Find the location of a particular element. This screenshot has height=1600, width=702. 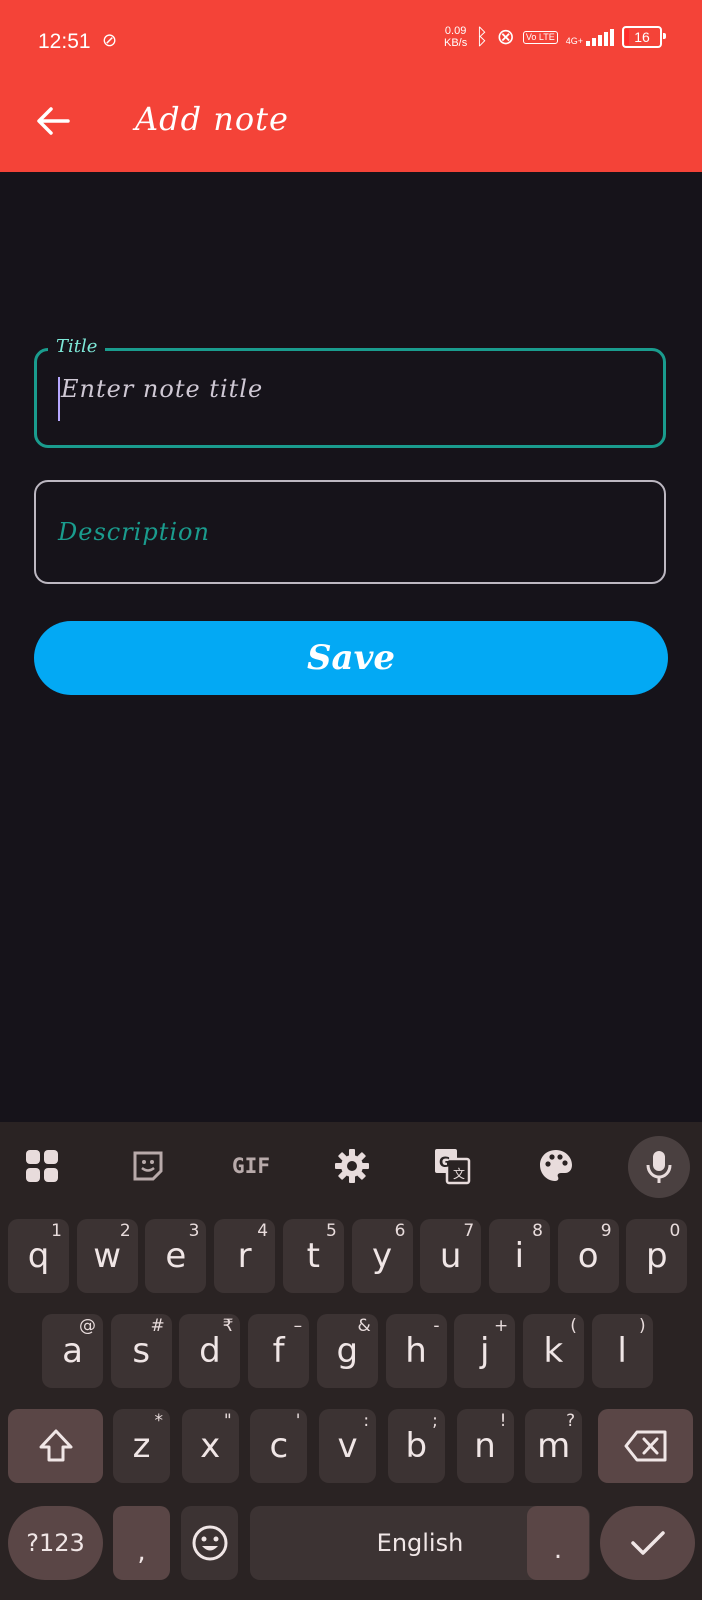

key-label: w is located at coordinates (107, 1256).